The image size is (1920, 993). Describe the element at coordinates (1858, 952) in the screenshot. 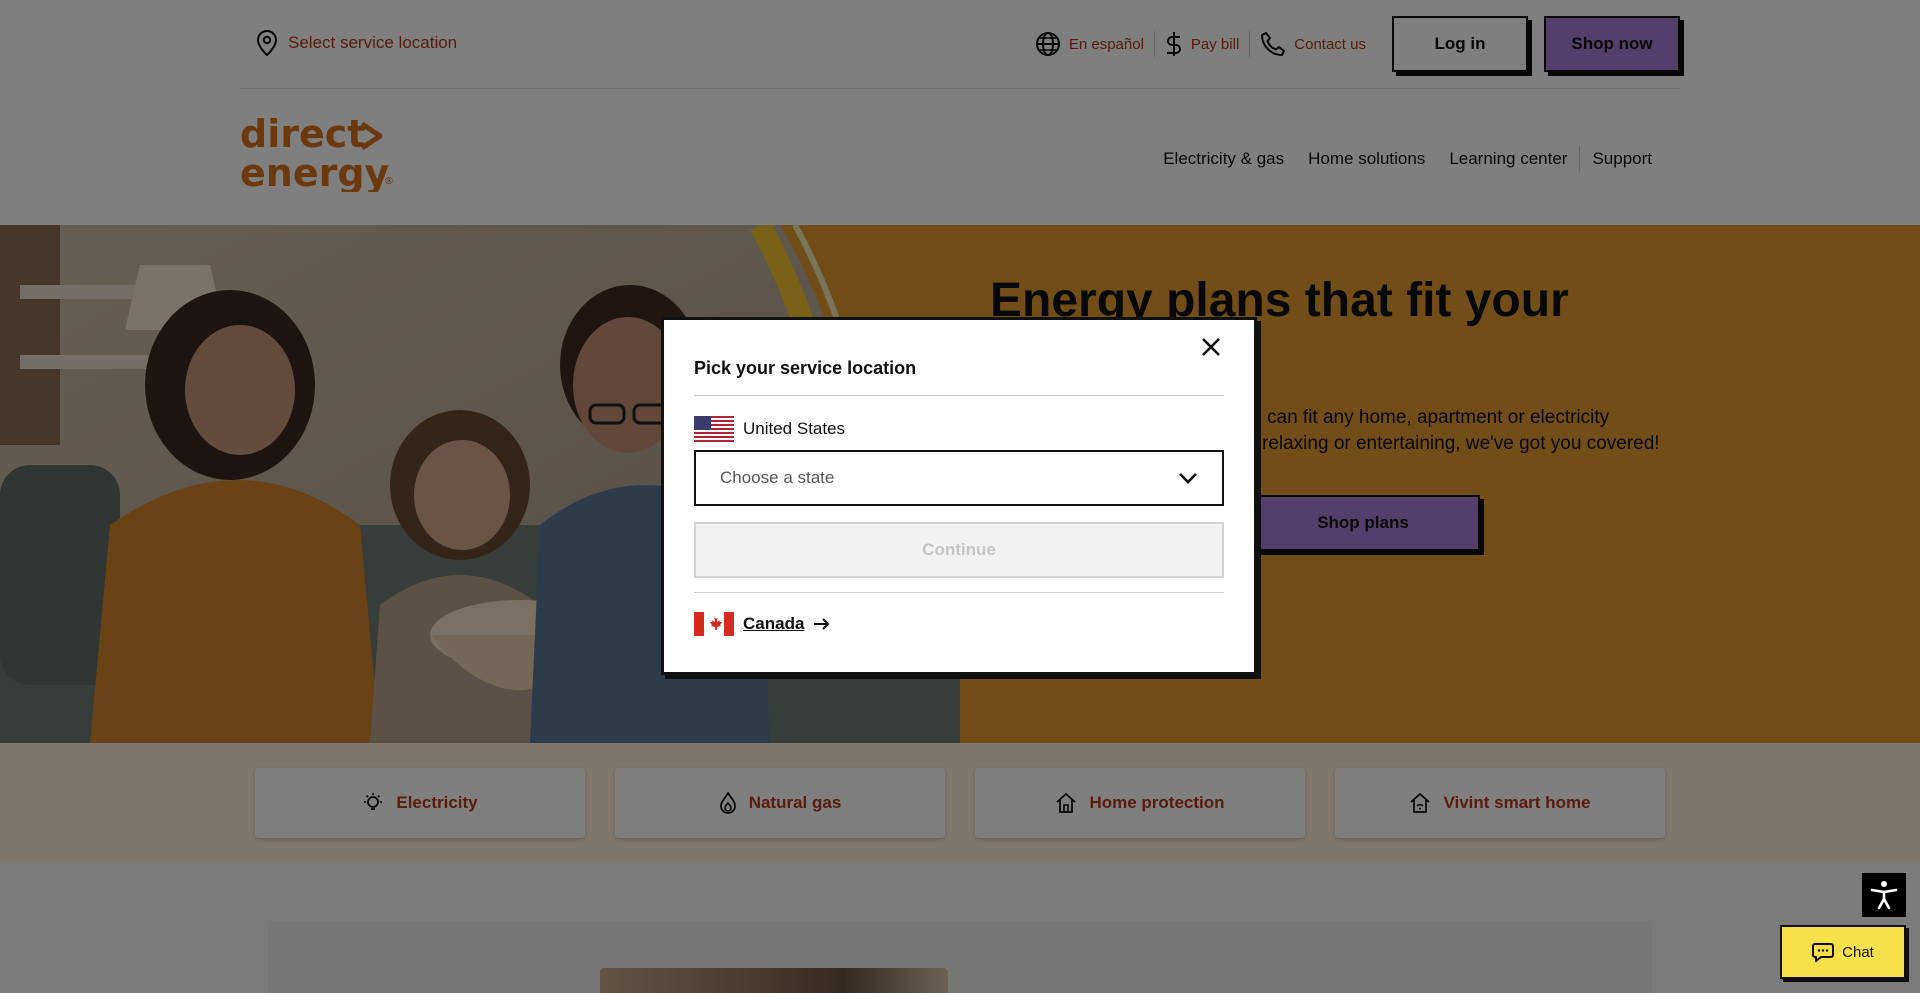

I see `chat-label: Chat` at that location.